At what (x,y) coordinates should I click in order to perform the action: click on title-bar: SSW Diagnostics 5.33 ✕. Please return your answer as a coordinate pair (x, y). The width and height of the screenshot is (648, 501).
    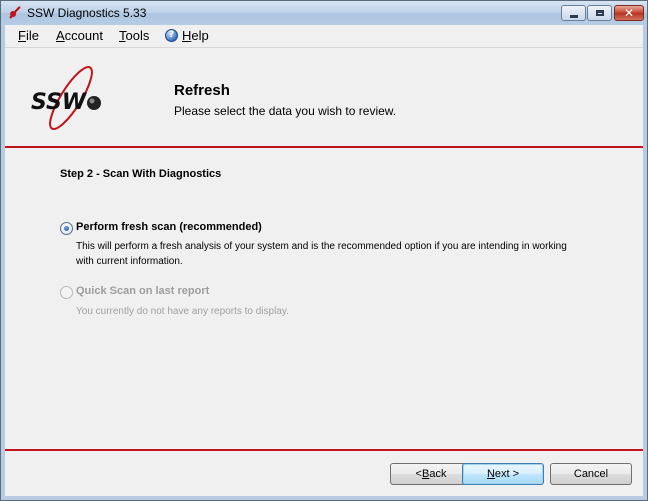
    Looking at the image, I should click on (324, 13).